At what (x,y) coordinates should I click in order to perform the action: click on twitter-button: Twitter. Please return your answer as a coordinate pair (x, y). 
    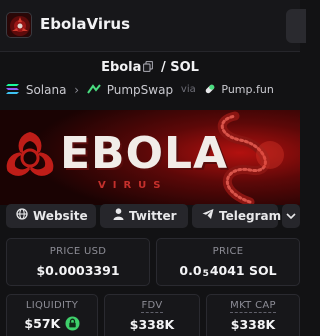
    Looking at the image, I should click on (144, 216).